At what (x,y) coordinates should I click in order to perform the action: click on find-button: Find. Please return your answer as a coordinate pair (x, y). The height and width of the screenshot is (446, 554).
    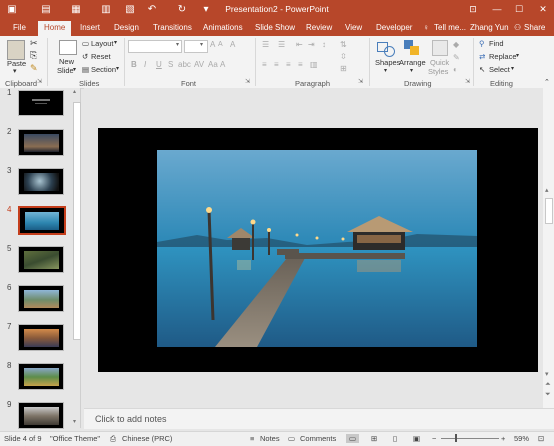
    Looking at the image, I should click on (496, 43).